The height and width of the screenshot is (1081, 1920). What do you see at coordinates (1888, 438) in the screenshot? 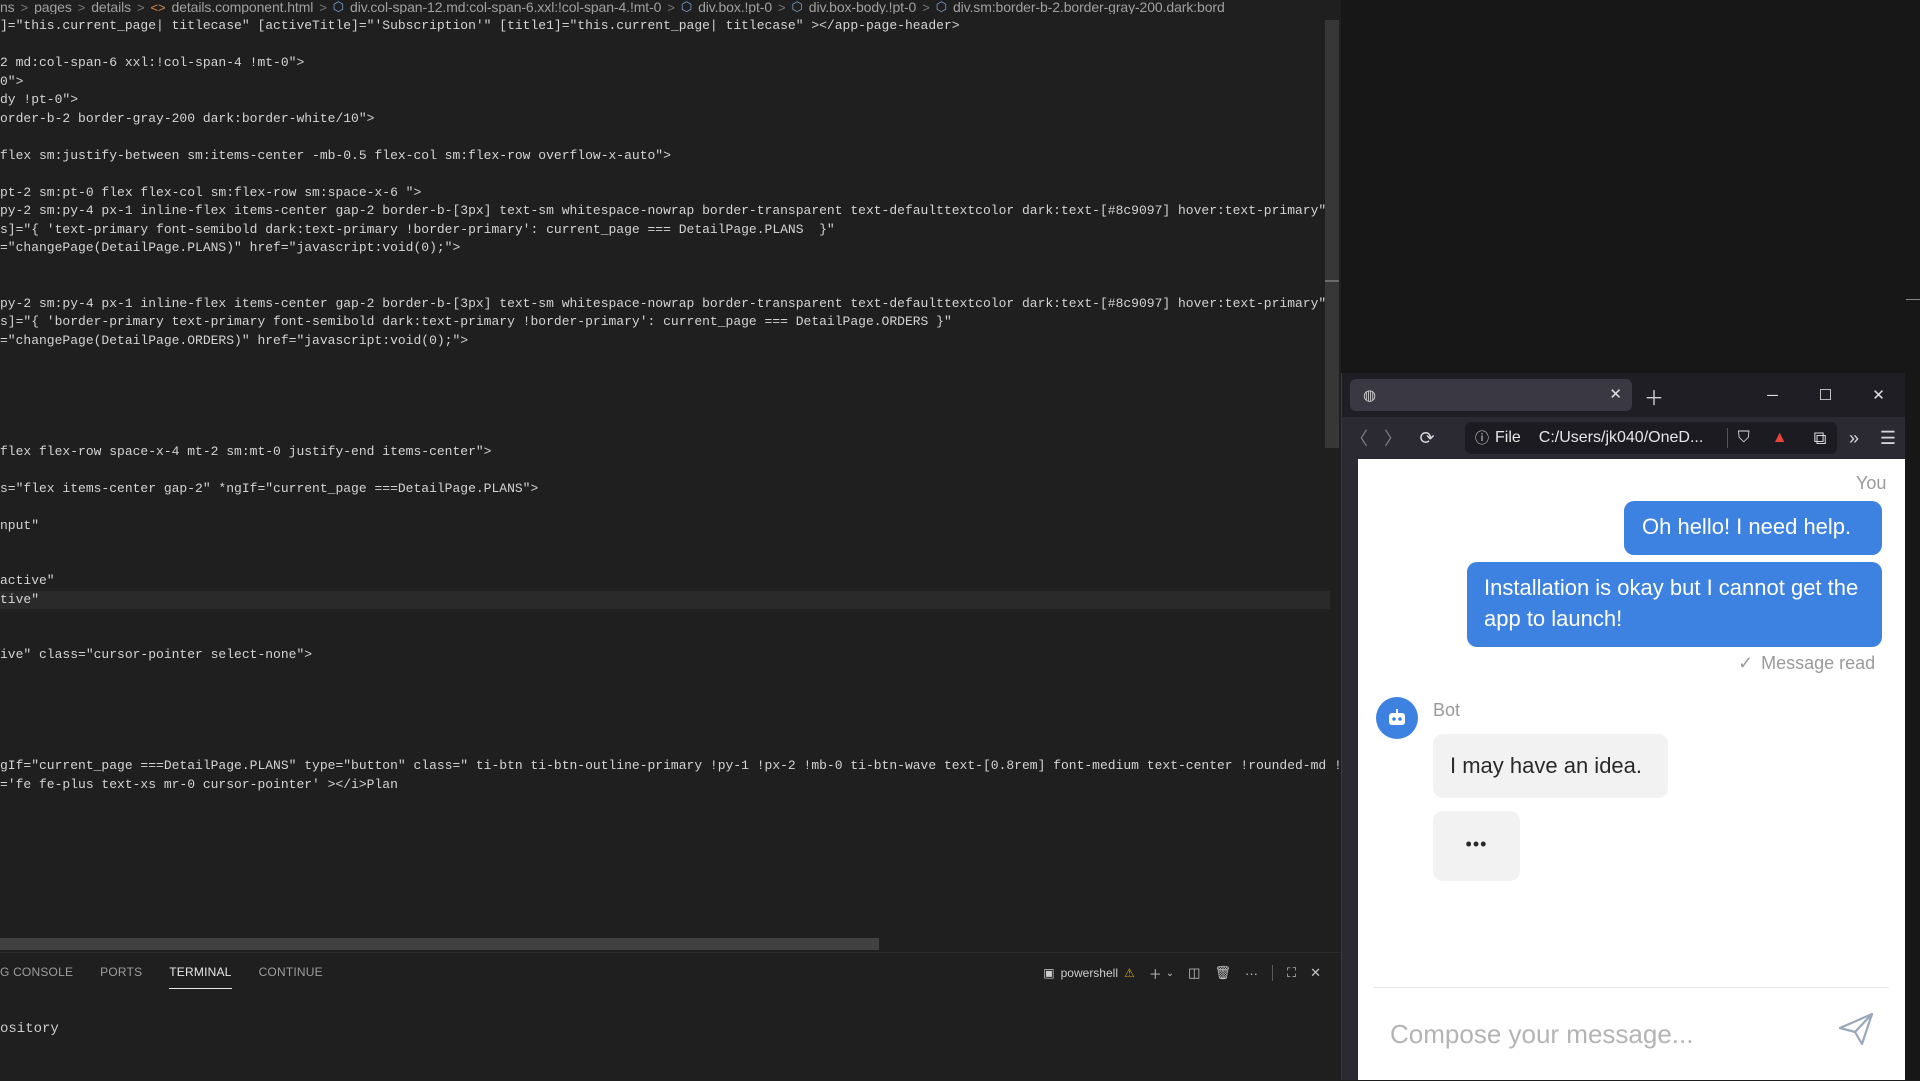
I see `menu-icon: ☰` at bounding box center [1888, 438].